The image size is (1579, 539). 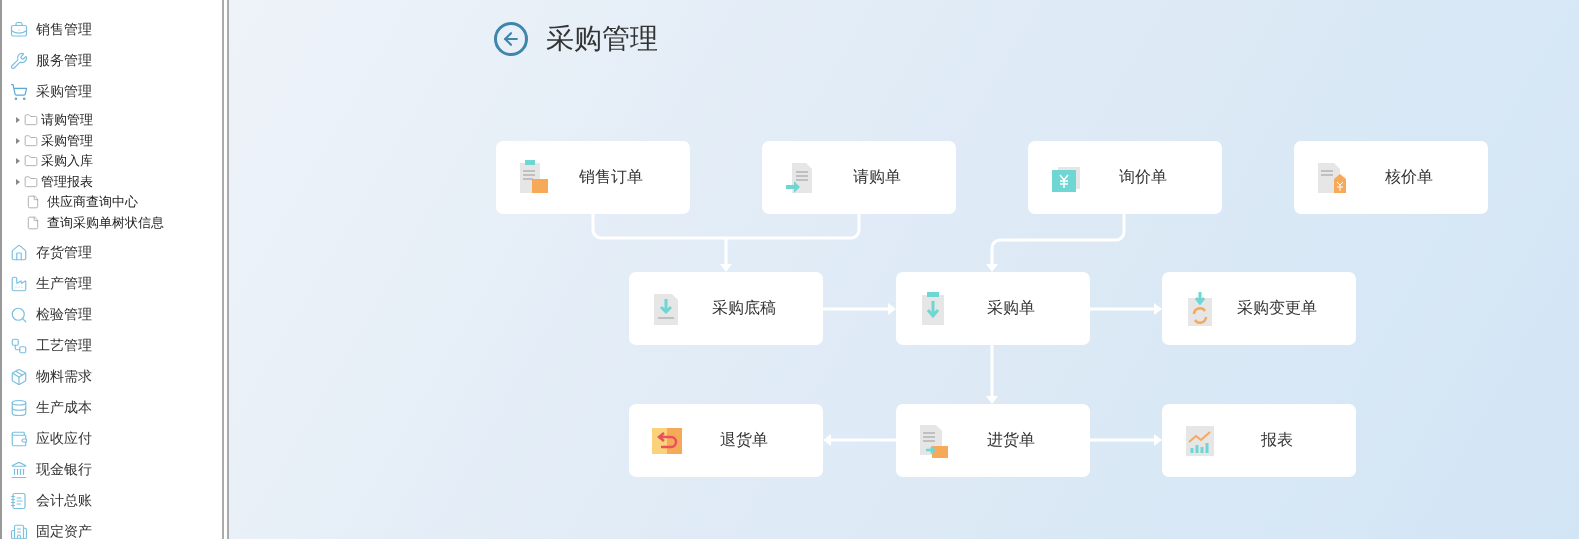 I want to click on menu-item: 服务管理, so click(x=116, y=60).